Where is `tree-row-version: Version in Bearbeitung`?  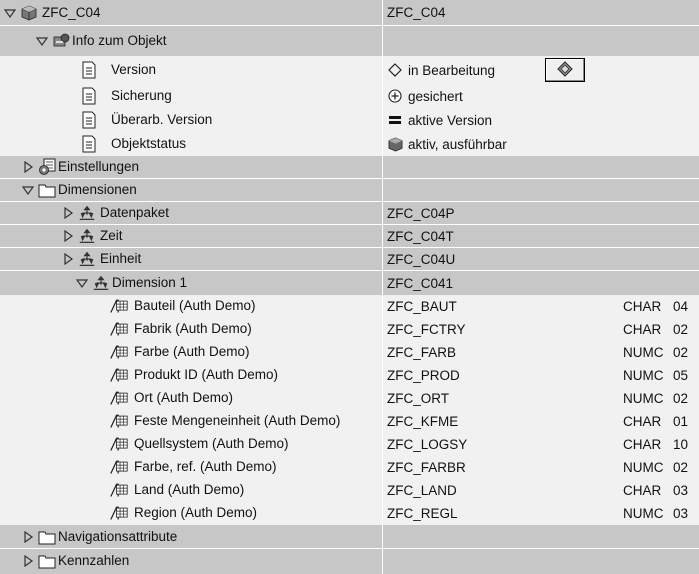 tree-row-version: Version in Bearbeitung is located at coordinates (349, 70).